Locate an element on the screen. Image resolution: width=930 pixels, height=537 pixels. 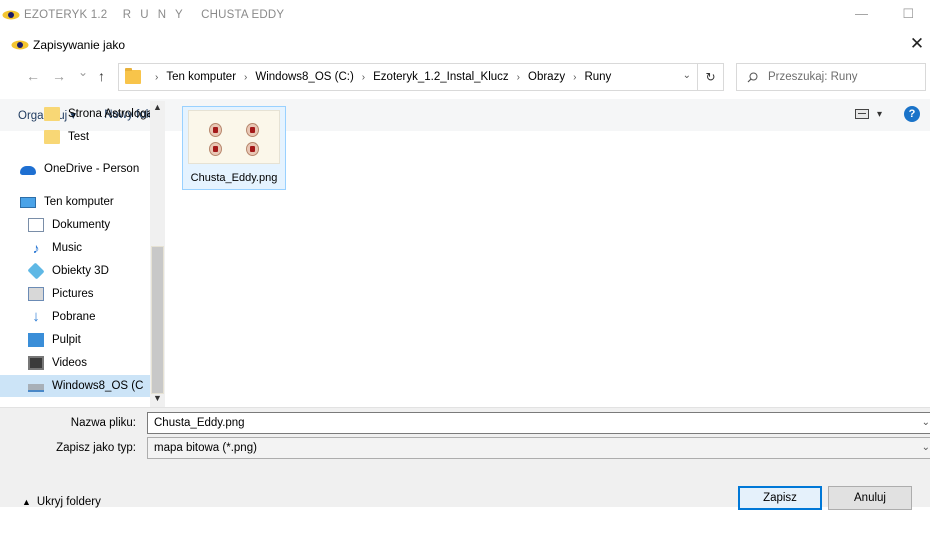
file-name: Chusta_Eddy.png is located at coordinates (234, 178).